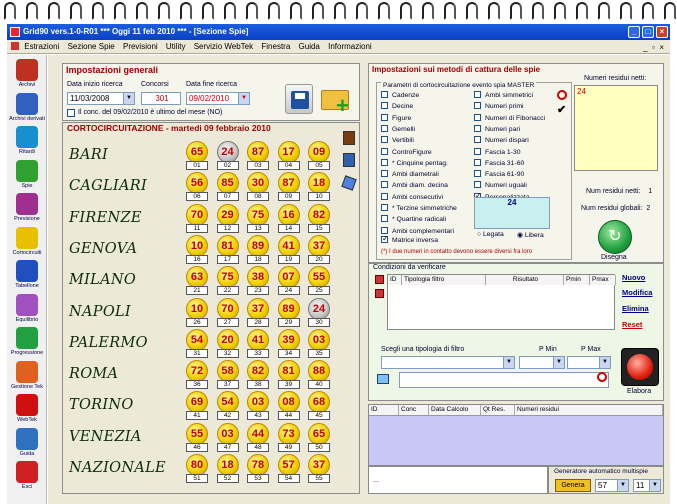  What do you see at coordinates (632, 324) in the screenshot?
I see `reset-link: Reset` at bounding box center [632, 324].